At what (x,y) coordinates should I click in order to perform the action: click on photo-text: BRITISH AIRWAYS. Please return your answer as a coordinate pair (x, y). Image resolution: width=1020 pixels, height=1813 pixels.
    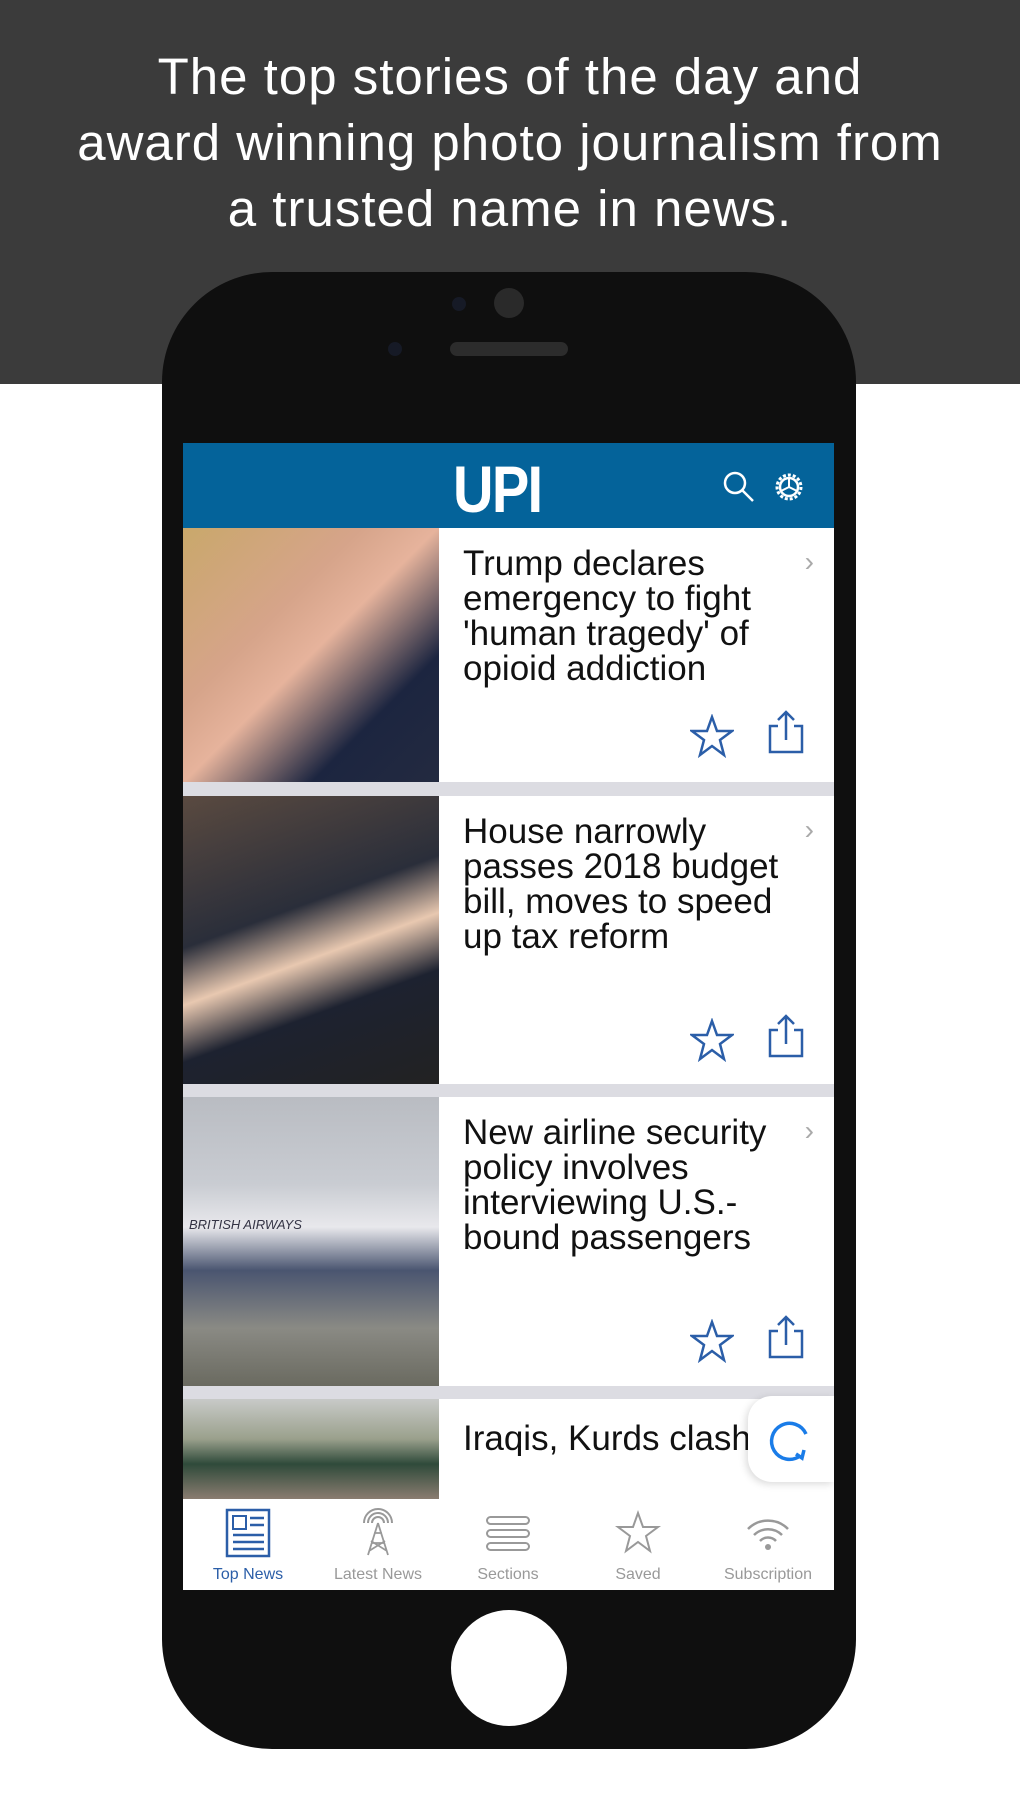
    Looking at the image, I should click on (245, 1224).